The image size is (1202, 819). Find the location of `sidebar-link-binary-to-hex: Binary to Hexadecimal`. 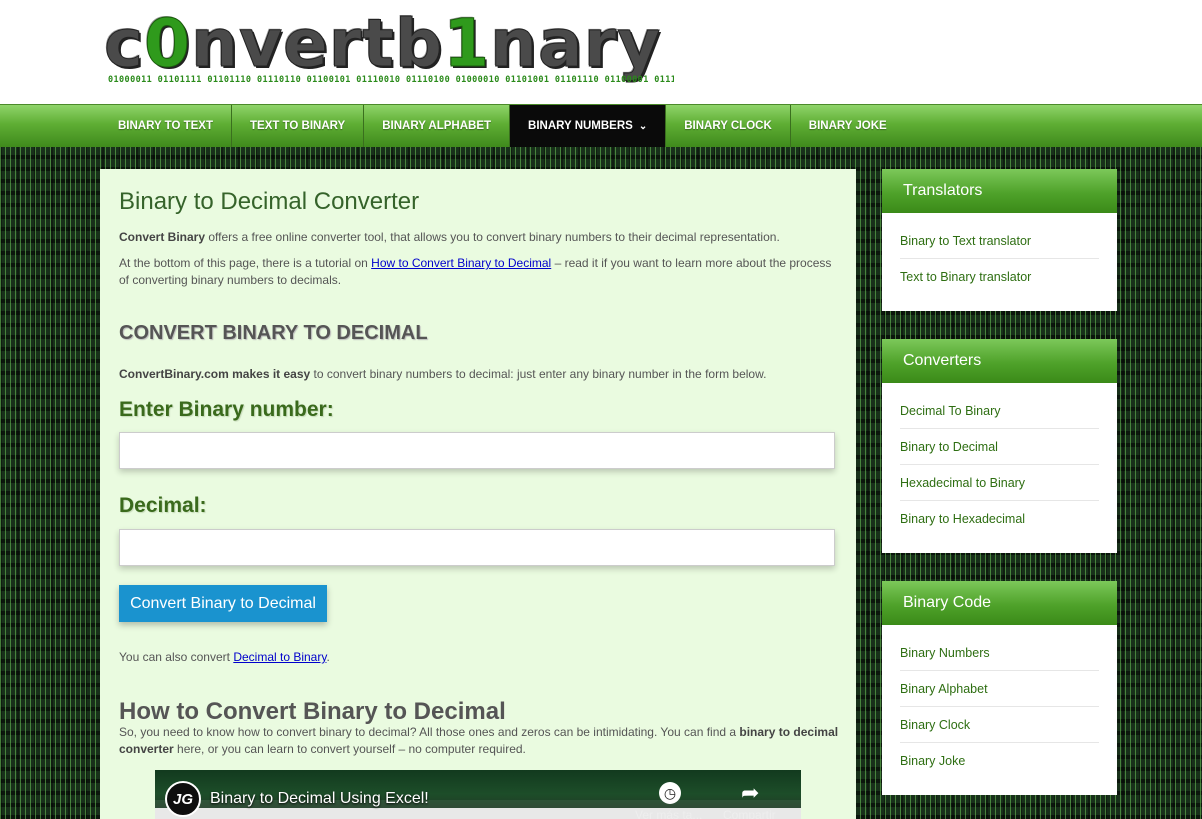

sidebar-link-binary-to-hex: Binary to Hexadecimal is located at coordinates (999, 519).